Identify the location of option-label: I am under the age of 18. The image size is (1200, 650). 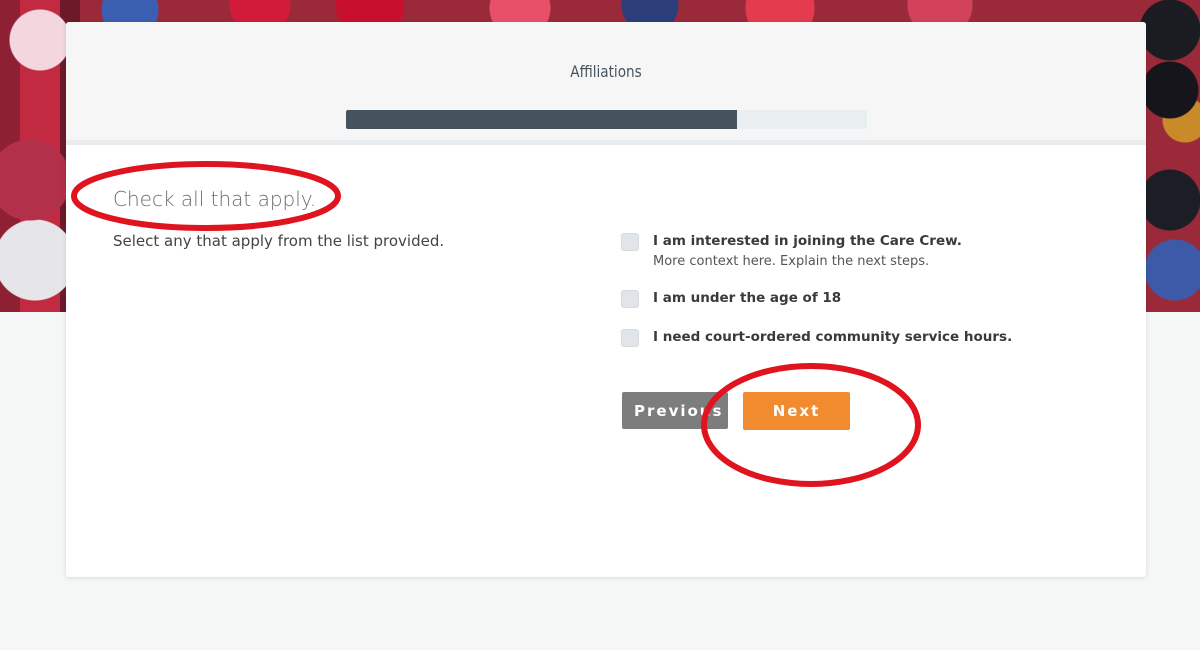
(747, 298).